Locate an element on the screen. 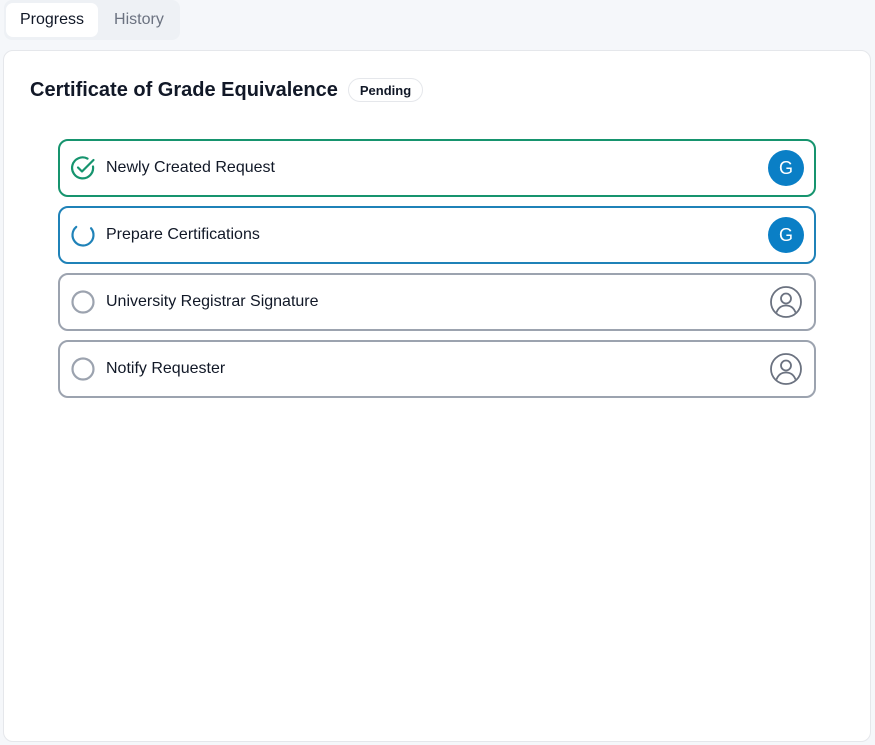 The image size is (875, 745). spinner-icon is located at coordinates (83, 235).